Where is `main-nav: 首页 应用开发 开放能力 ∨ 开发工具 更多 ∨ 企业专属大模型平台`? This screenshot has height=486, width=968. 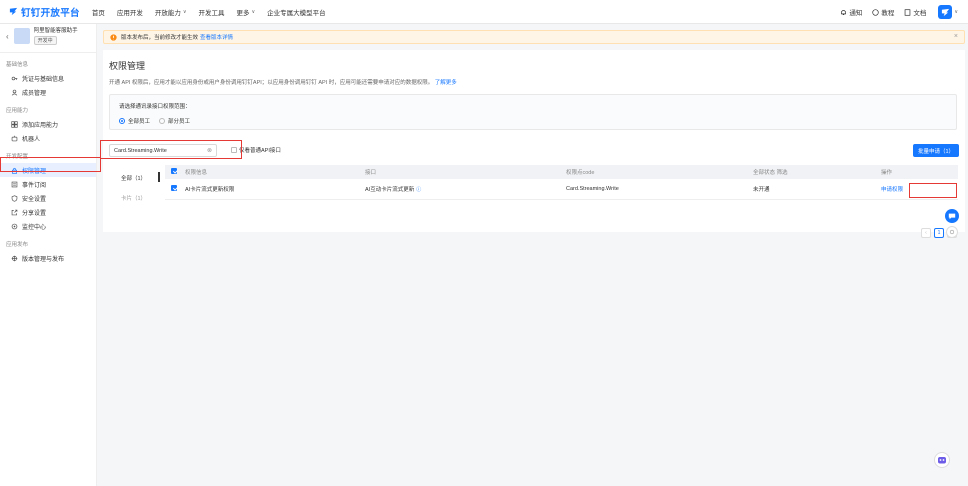
main-nav: 首页 应用开发 开放能力 ∨ 开发工具 更多 ∨ 企业专属大模型平台 is located at coordinates (215, 12).